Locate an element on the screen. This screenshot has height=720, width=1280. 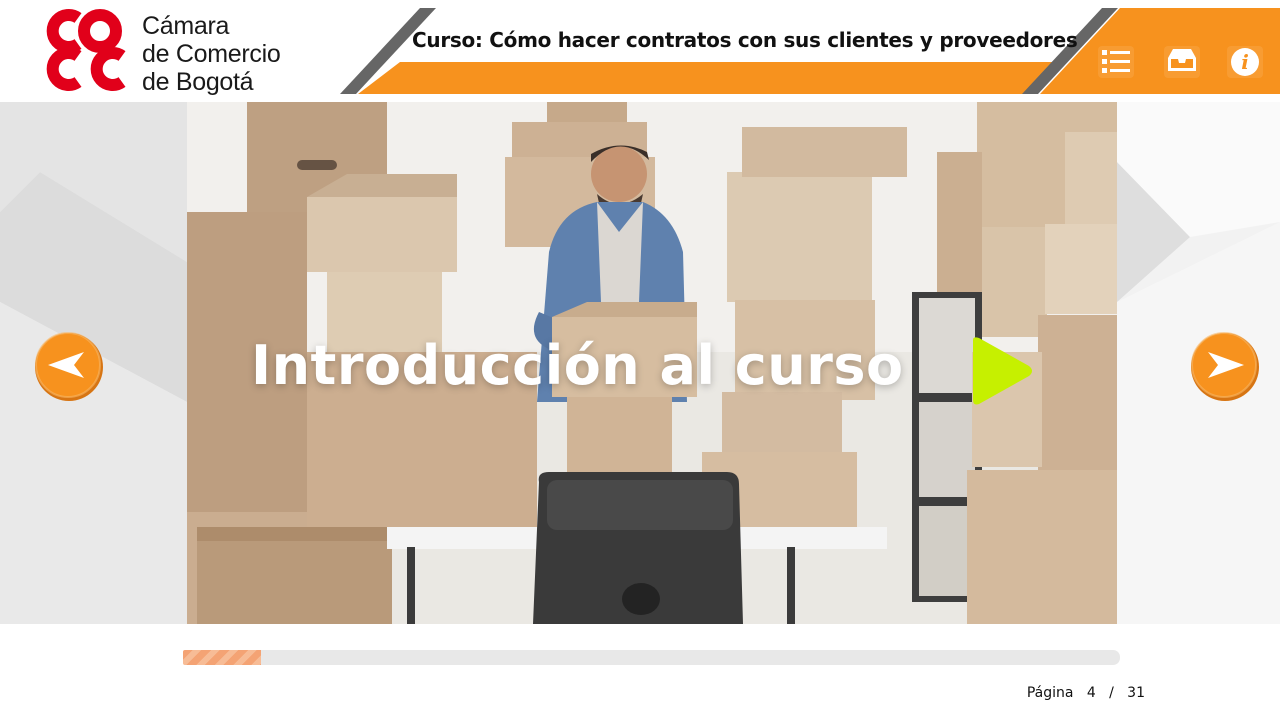
brand-line-2: de Comercio is located at coordinates (211, 54).